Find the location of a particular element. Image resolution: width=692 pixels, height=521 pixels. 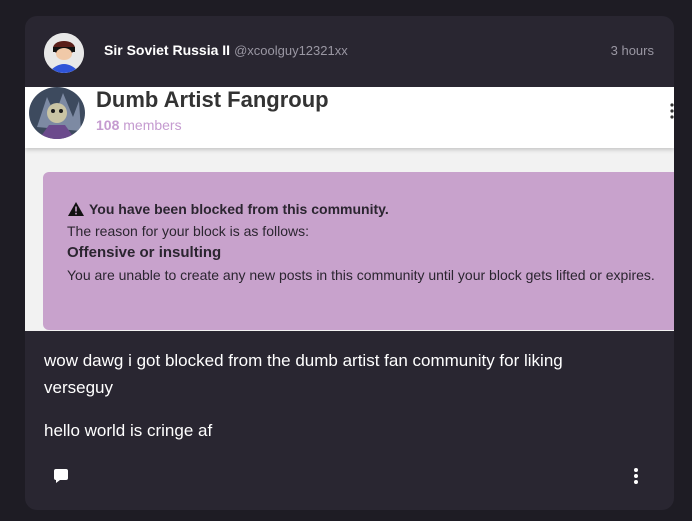

community-title: Dumb Artist Fangroup is located at coordinates (212, 99).